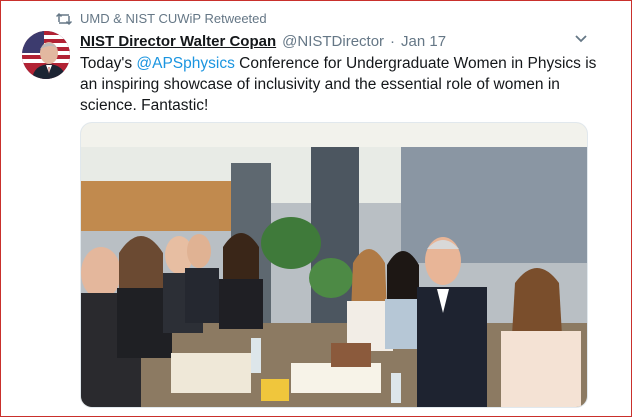 This screenshot has height=419, width=634. What do you see at coordinates (64, 18) in the screenshot?
I see `retweet-icon` at bounding box center [64, 18].